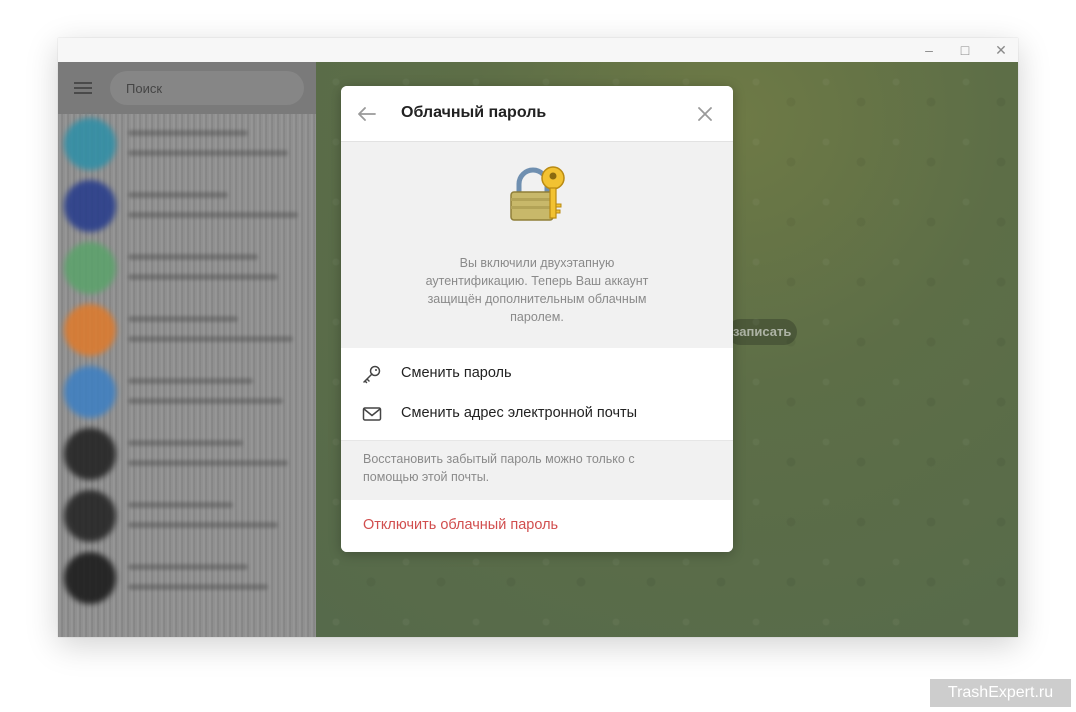 Image resolution: width=1076 pixels, height=712 pixels. What do you see at coordinates (474, 112) in the screenshot?
I see `dialog-title: Облачный пароль` at bounding box center [474, 112].